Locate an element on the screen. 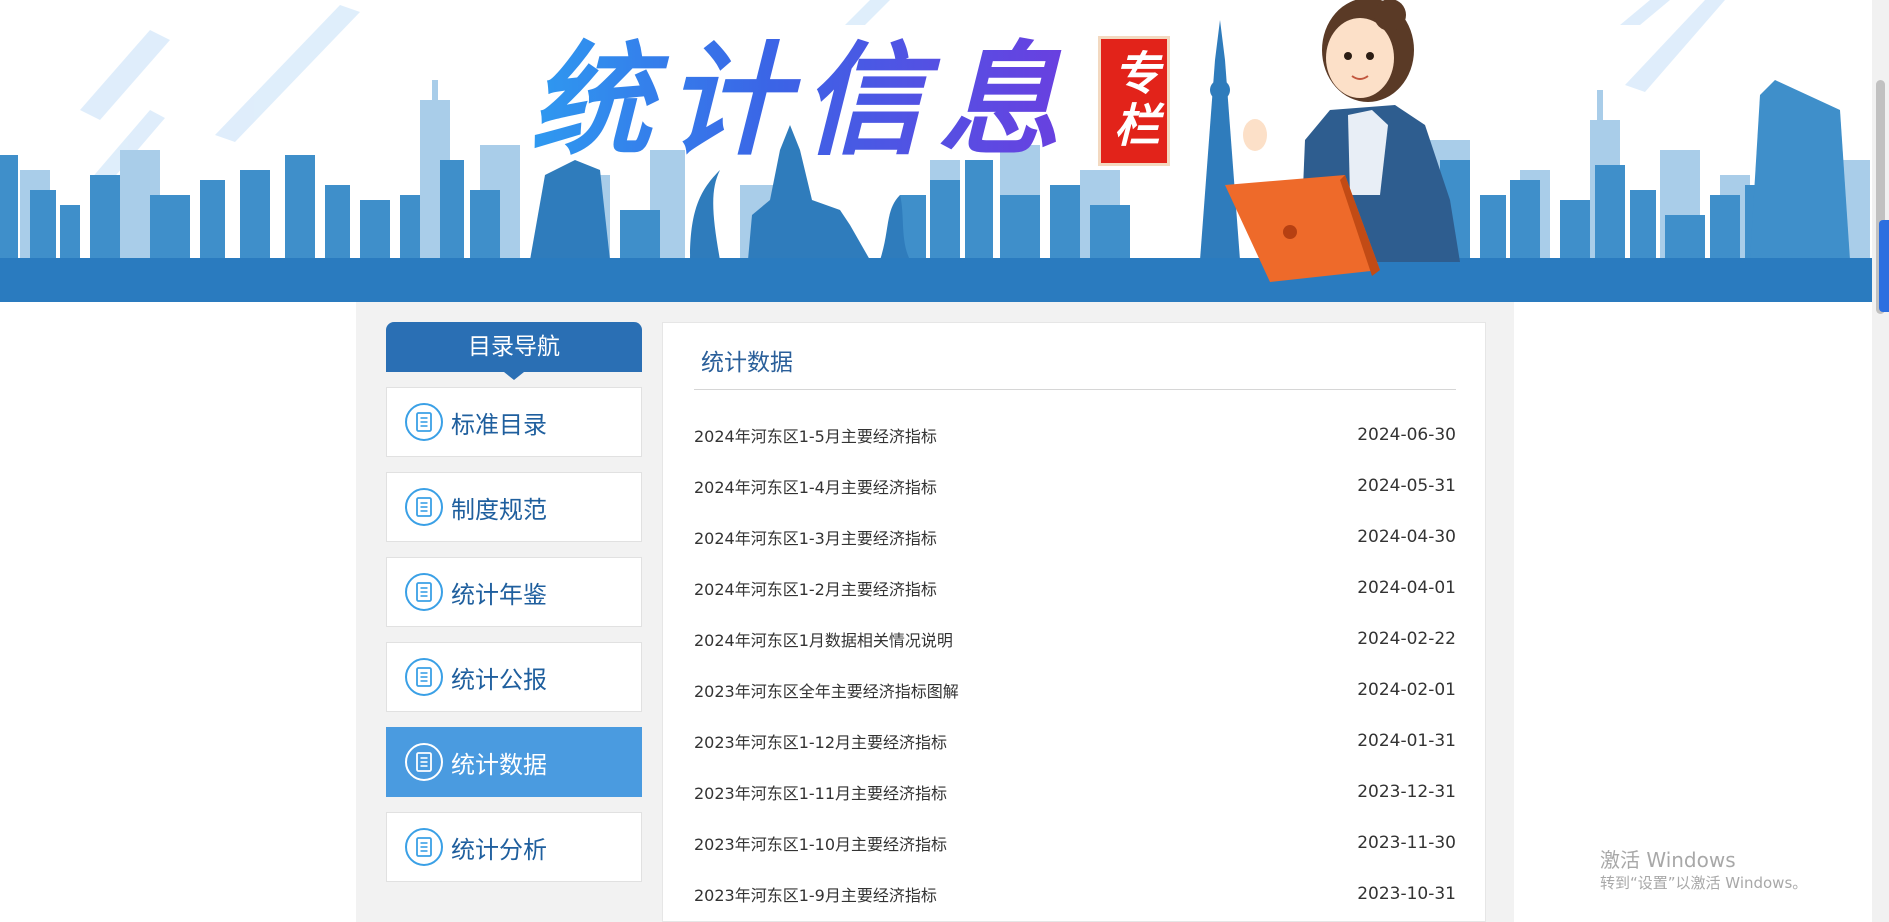 This screenshot has width=1889, height=922. sidebar-item-standard-catalog: 标准目录 is located at coordinates (514, 422).